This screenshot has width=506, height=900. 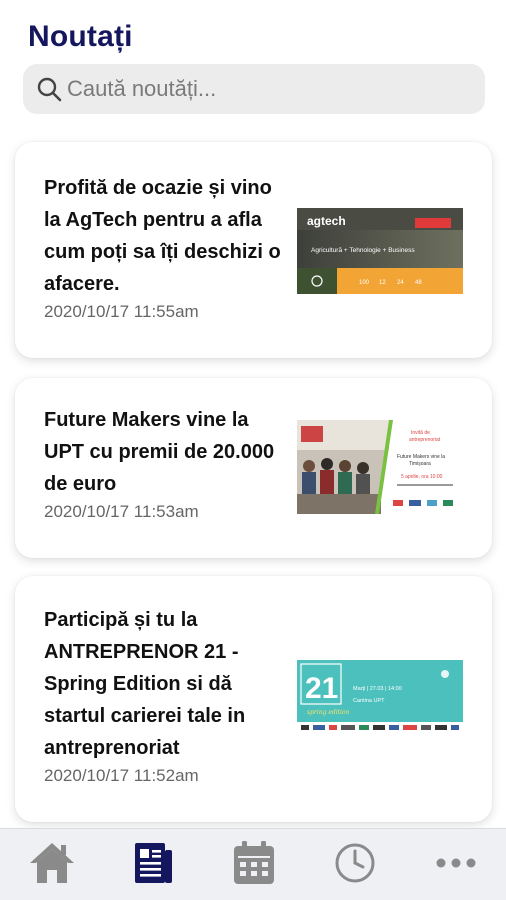 I want to click on nav-item-calendar, so click(x=254, y=865).